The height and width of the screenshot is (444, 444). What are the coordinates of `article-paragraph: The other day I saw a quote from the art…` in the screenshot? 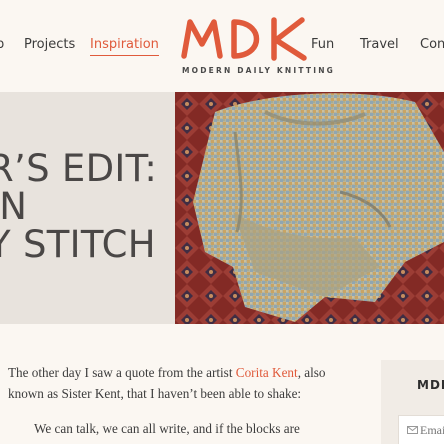 It's located at (178, 383).